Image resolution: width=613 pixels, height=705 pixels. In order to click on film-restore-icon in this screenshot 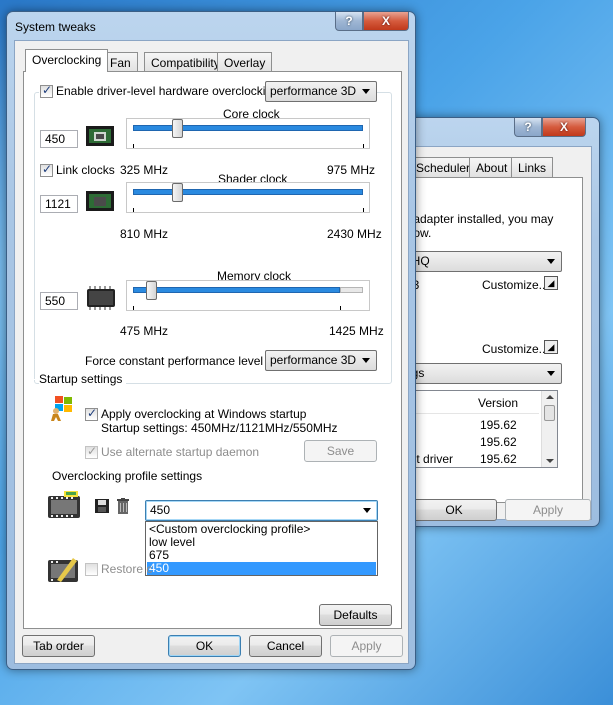, I will do `click(63, 570)`.